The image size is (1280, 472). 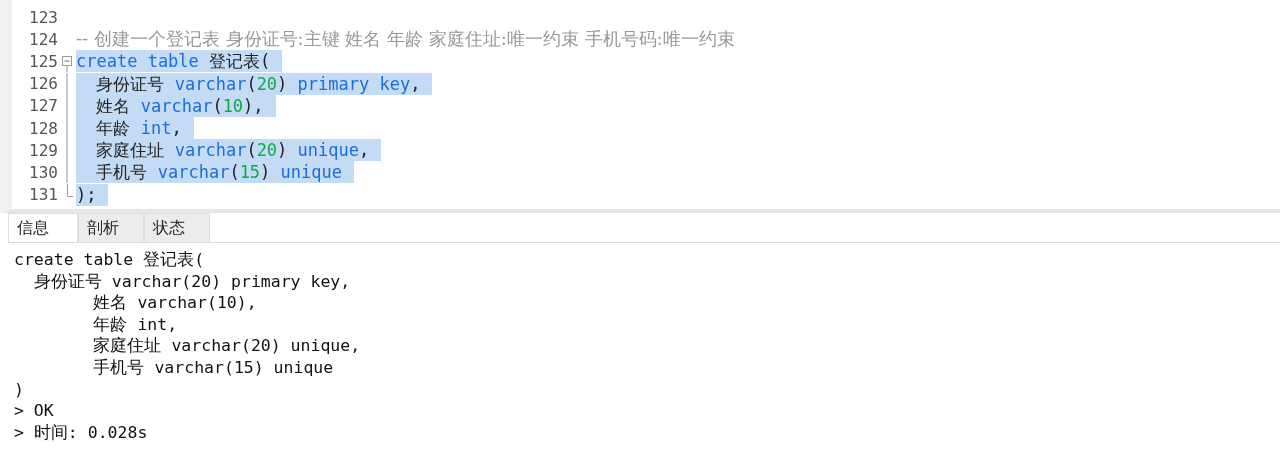 I want to click on output-line: 姓名 varchar(10),, so click(x=175, y=303).